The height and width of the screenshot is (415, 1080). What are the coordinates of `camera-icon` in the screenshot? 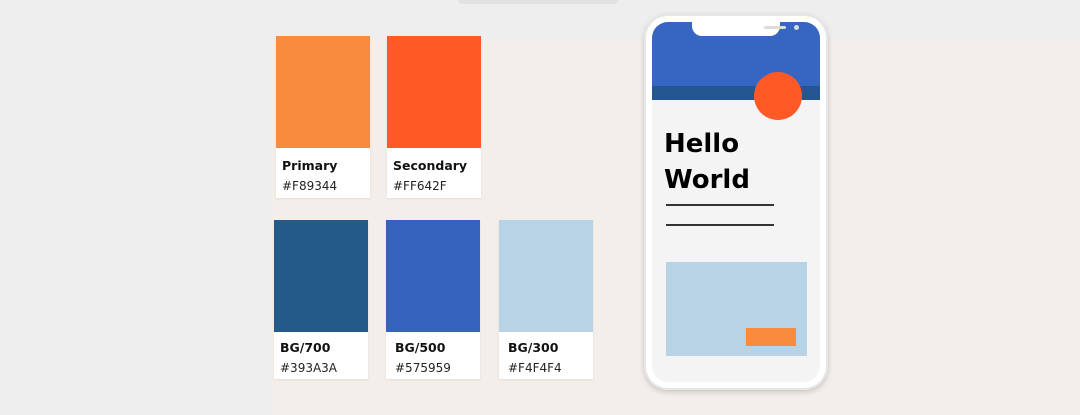 It's located at (796, 27).